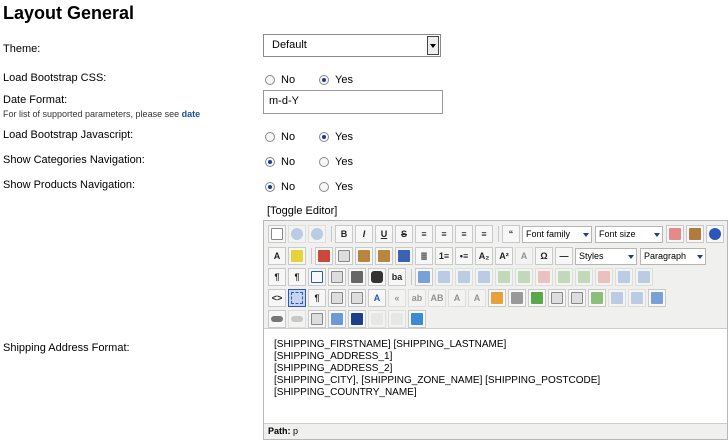 This screenshot has height=443, width=728. What do you see at coordinates (484, 277) in the screenshot?
I see `cell-props-icon` at bounding box center [484, 277].